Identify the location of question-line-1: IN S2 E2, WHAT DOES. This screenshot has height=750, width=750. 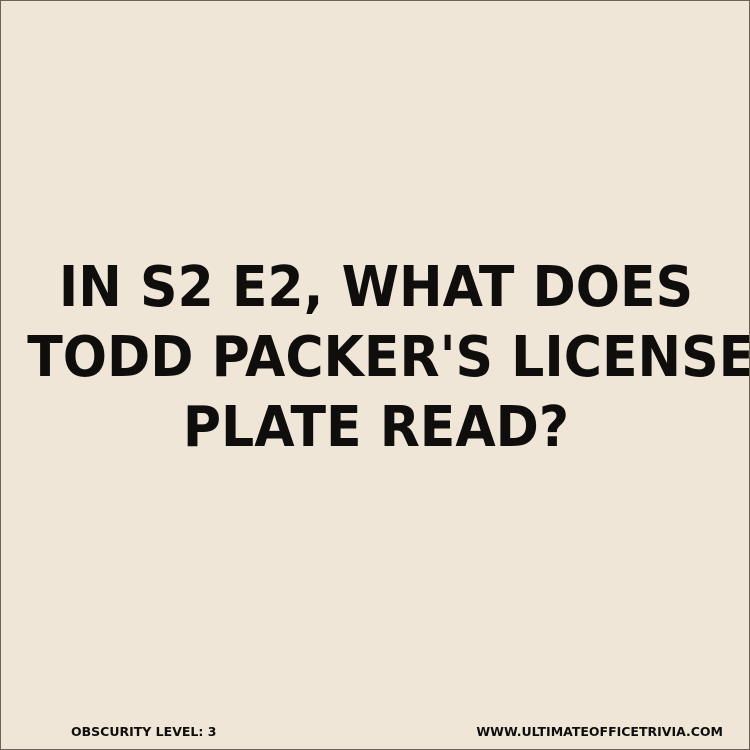
(376, 287).